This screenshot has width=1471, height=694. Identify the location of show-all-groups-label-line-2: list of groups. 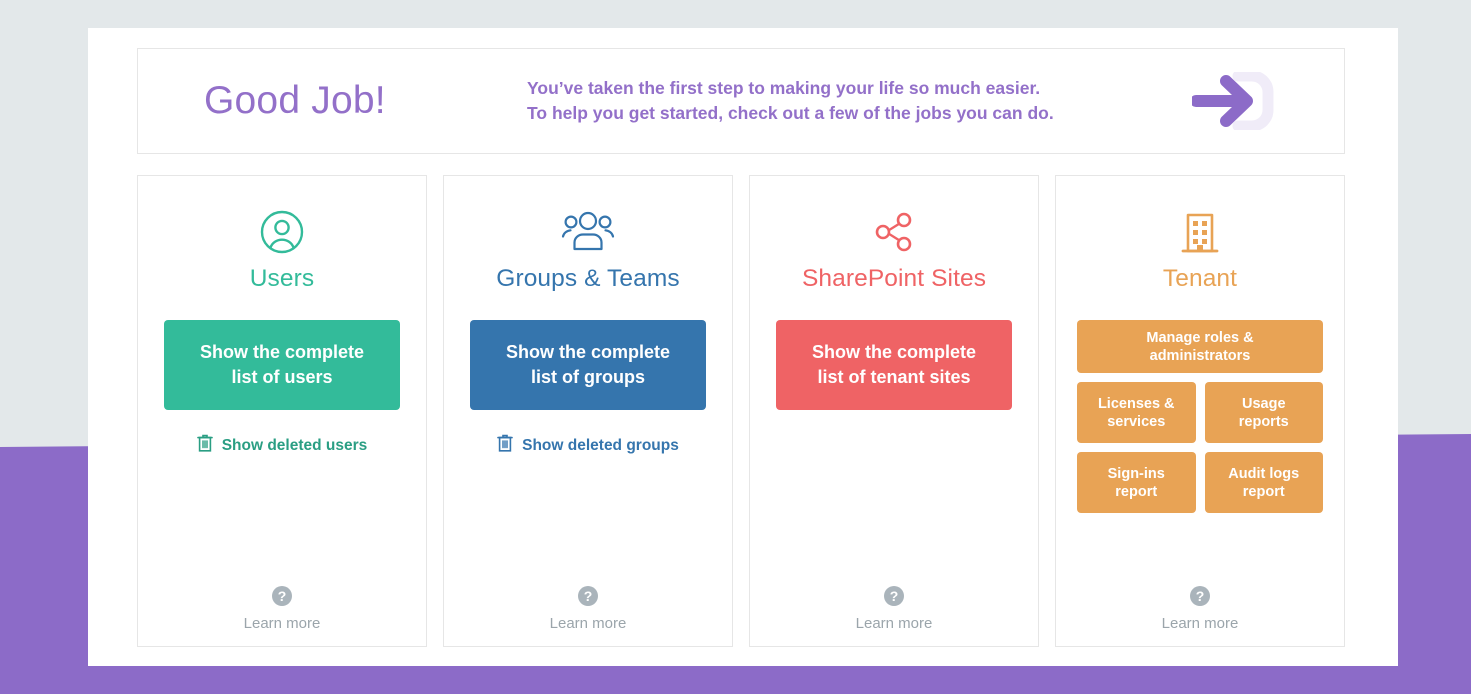
(588, 377).